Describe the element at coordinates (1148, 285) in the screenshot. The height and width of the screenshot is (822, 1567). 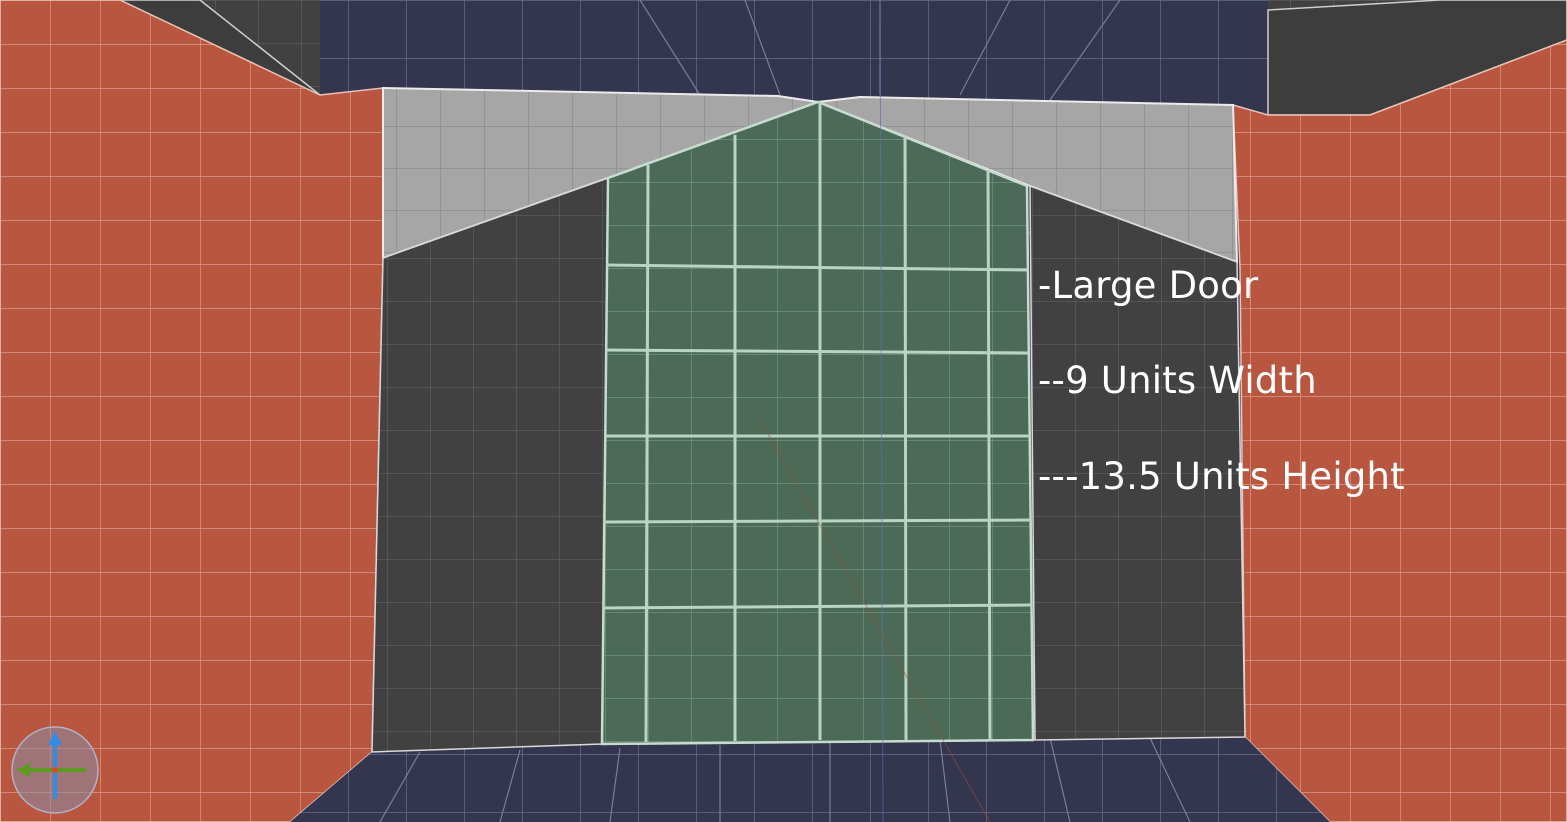
I see `annotation-large-door: -Large Door` at that location.